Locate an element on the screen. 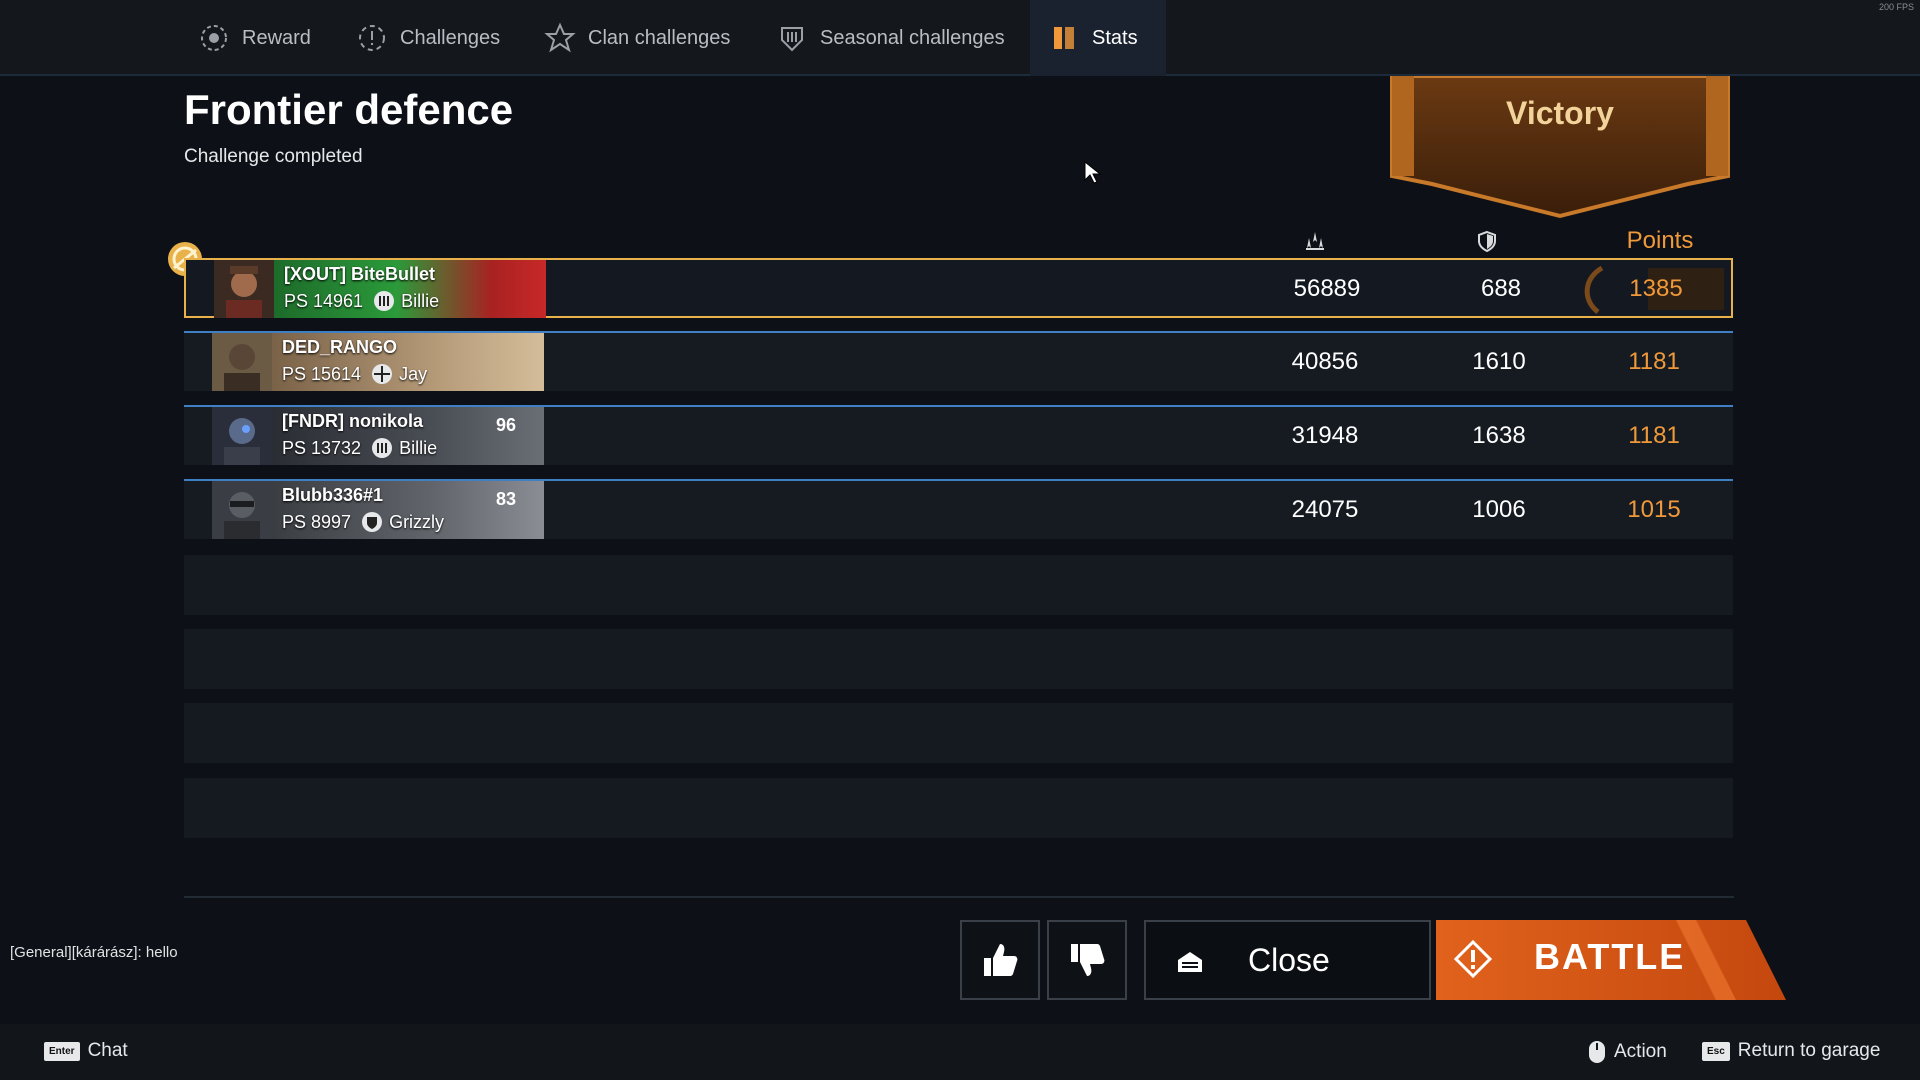 Image resolution: width=1920 pixels, height=1080 pixels. close-button: Close is located at coordinates (1287, 960).